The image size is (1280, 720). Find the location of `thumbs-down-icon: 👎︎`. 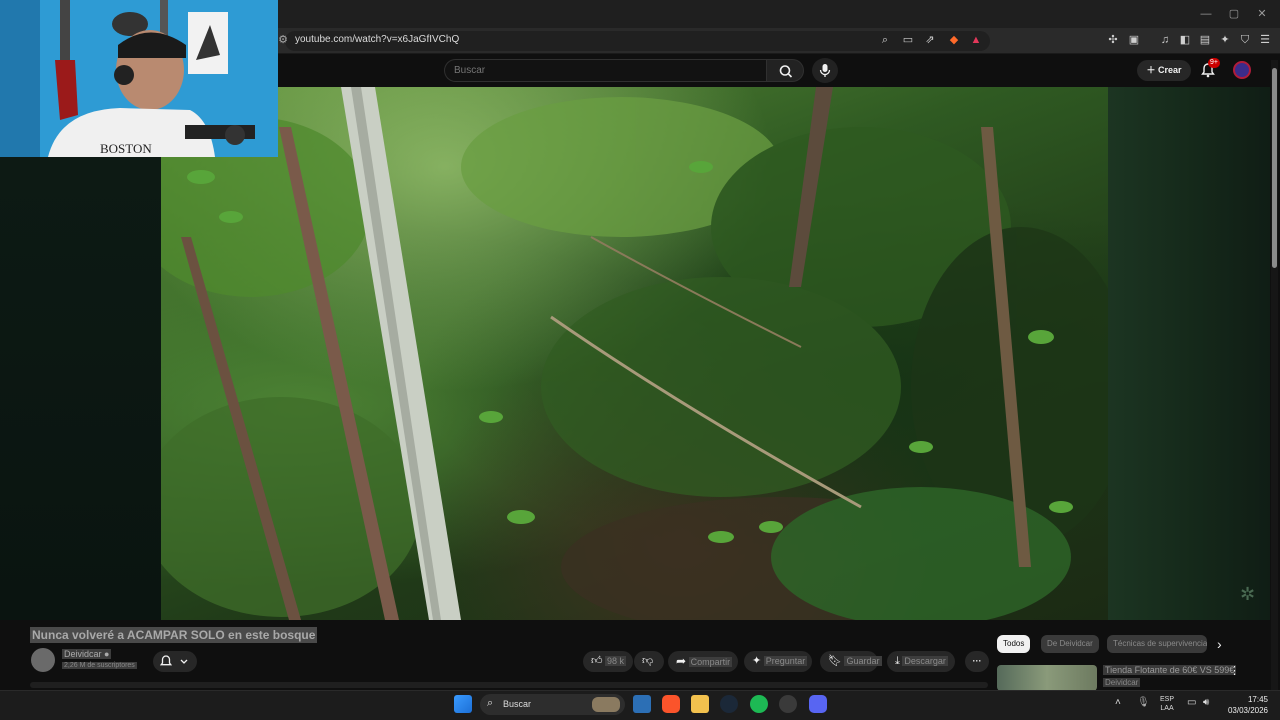

thumbs-down-icon: 👎︎ is located at coordinates (648, 661).